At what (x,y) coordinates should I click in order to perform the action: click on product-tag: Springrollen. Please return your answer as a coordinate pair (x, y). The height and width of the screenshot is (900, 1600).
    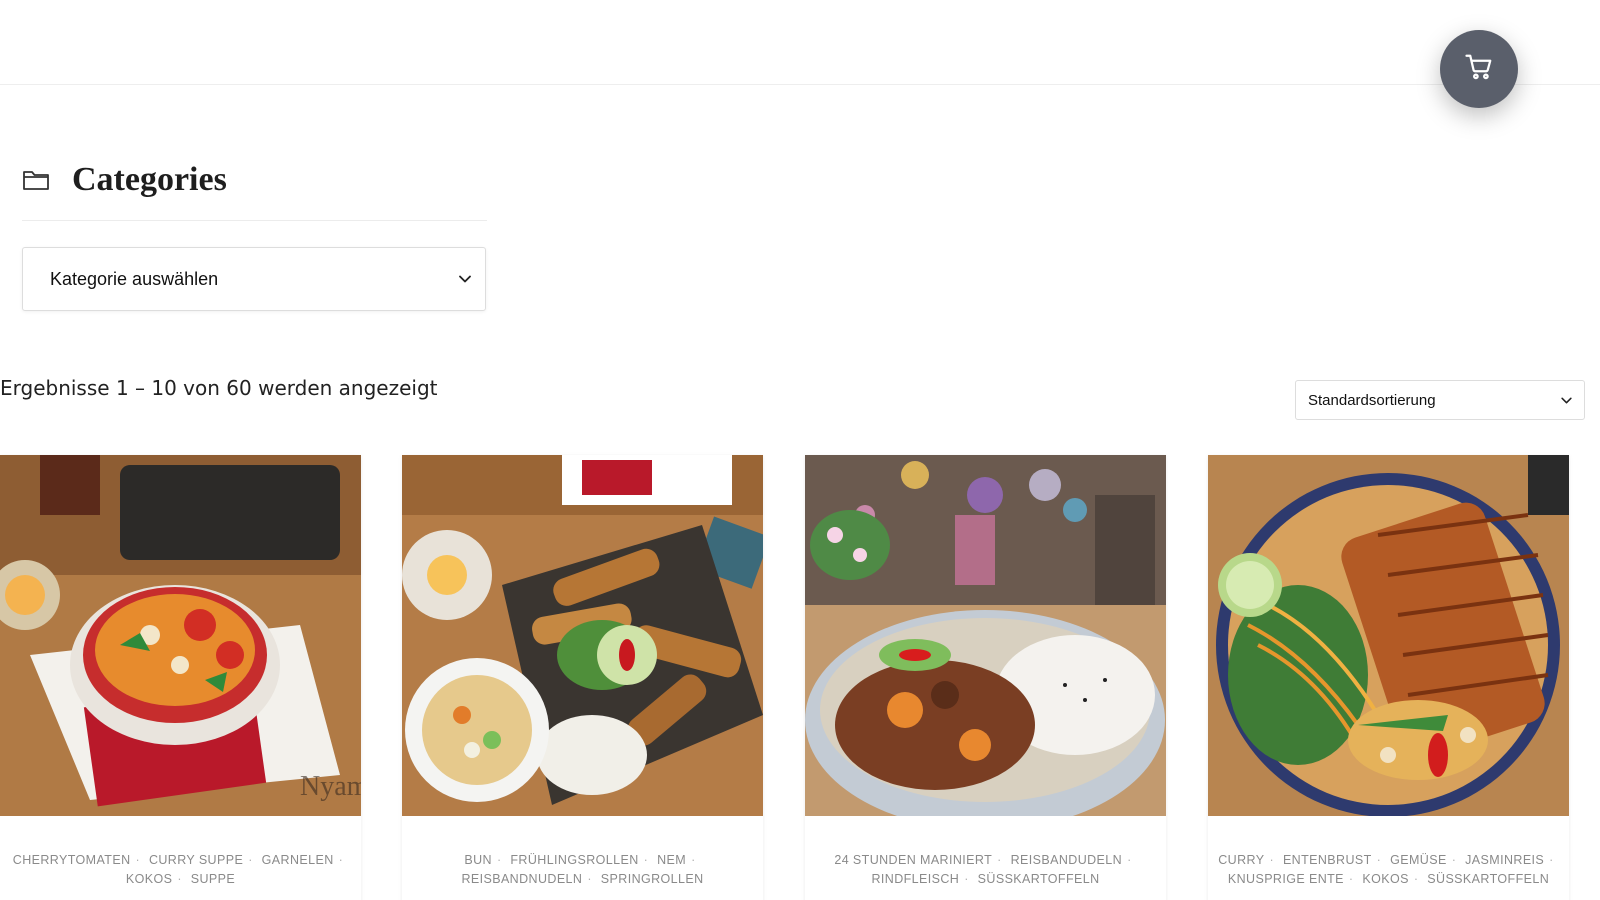
    Looking at the image, I should click on (652, 879).